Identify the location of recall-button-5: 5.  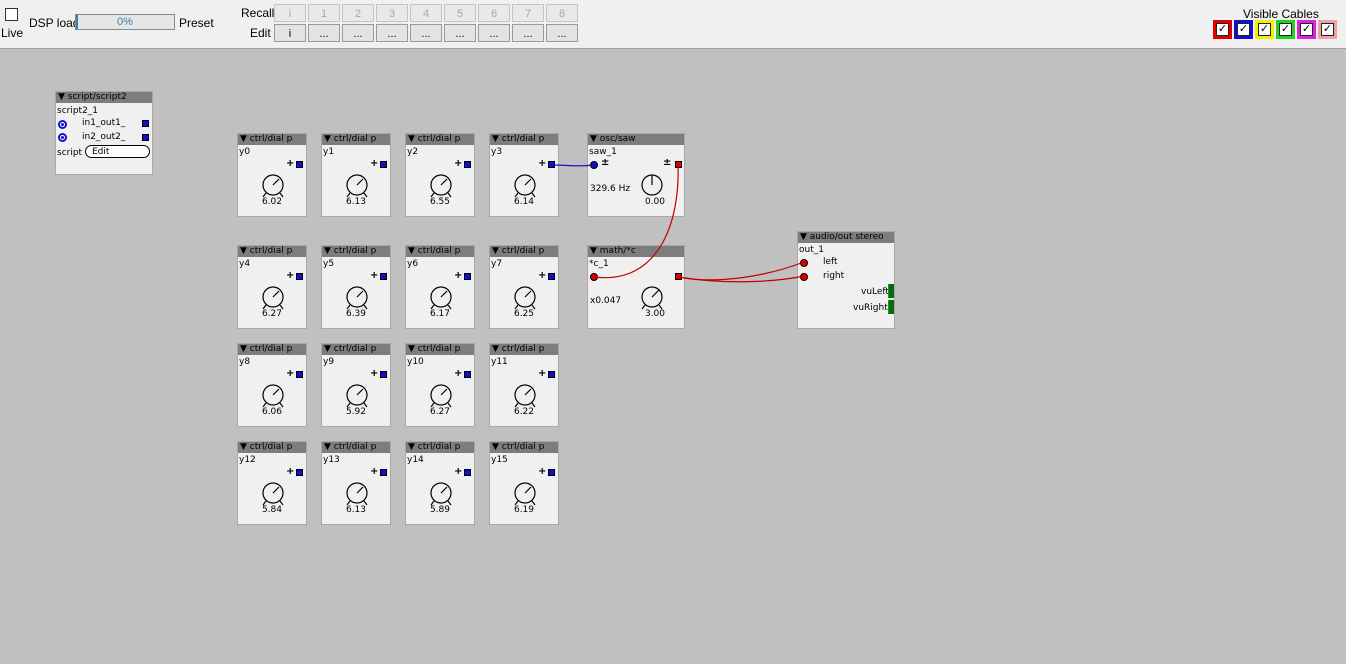
(460, 13).